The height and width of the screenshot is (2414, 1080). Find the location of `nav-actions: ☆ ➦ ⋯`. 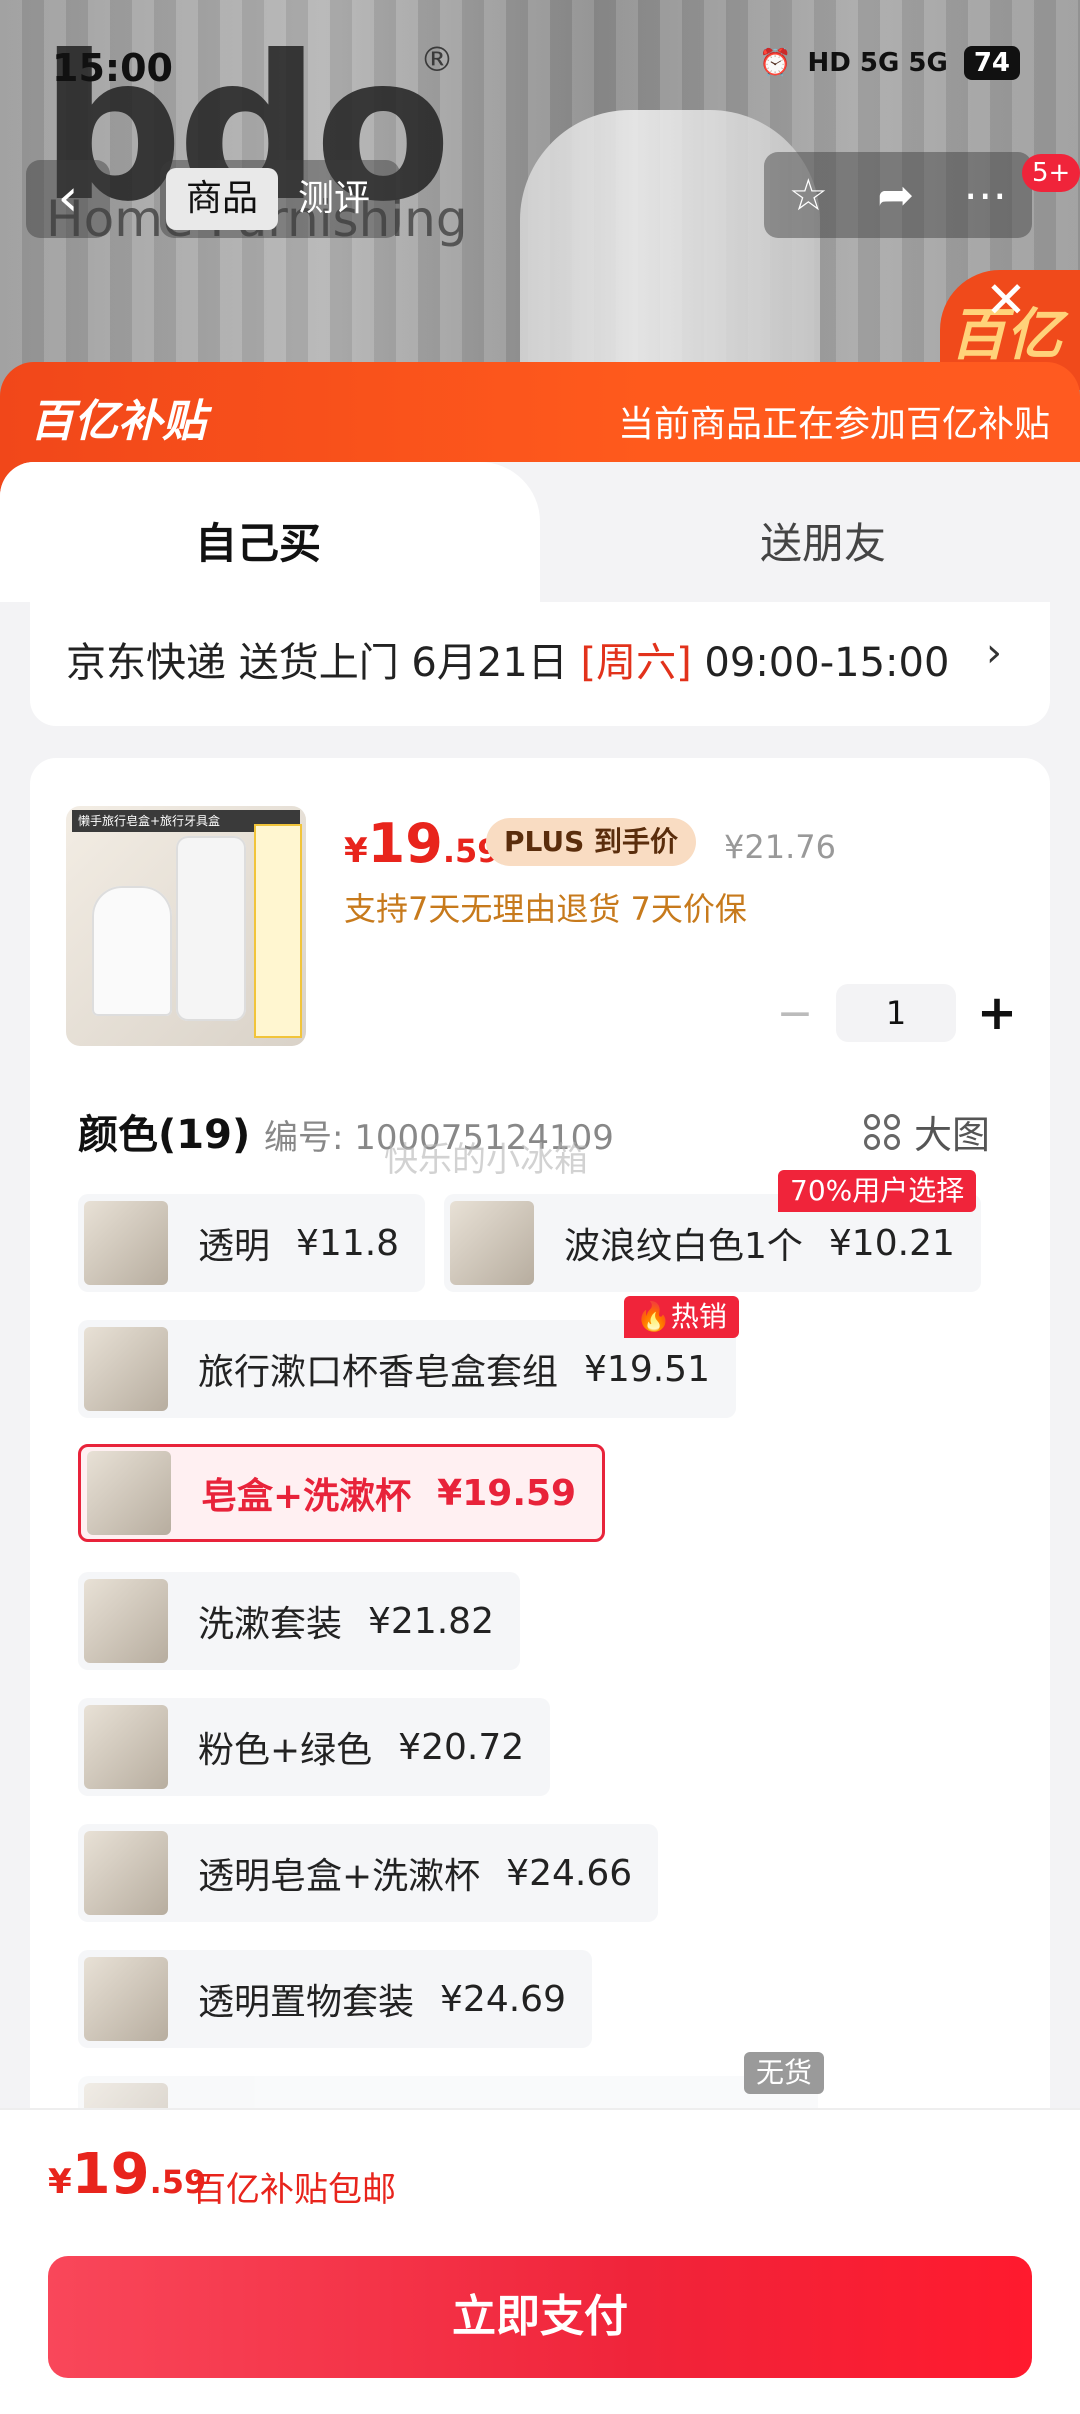

nav-actions: ☆ ➦ ⋯ is located at coordinates (898, 195).